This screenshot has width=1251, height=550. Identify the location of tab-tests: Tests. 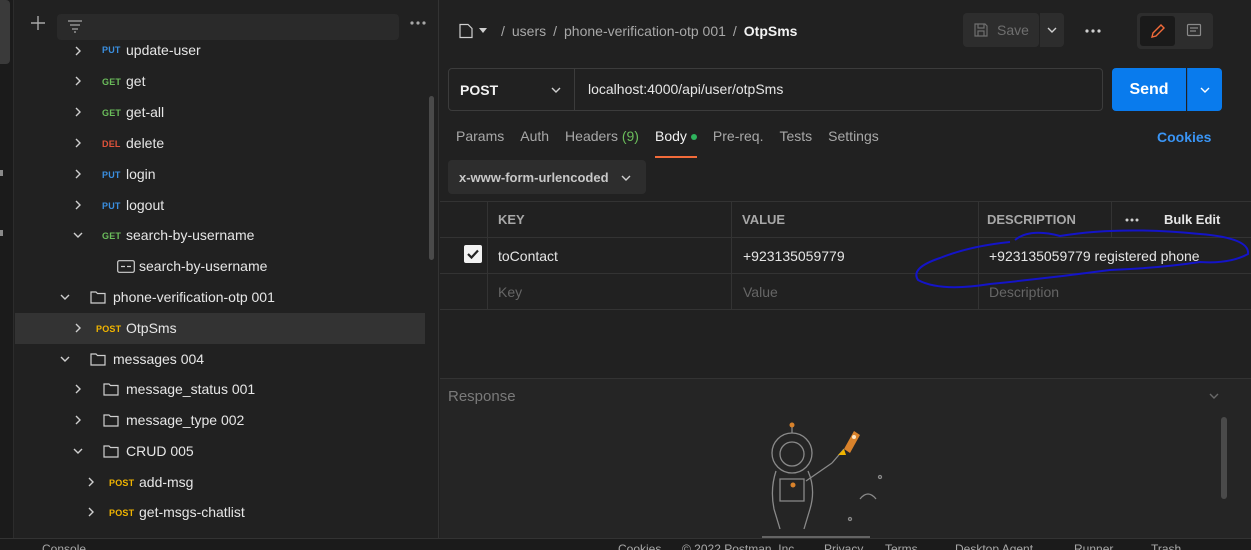
(795, 142).